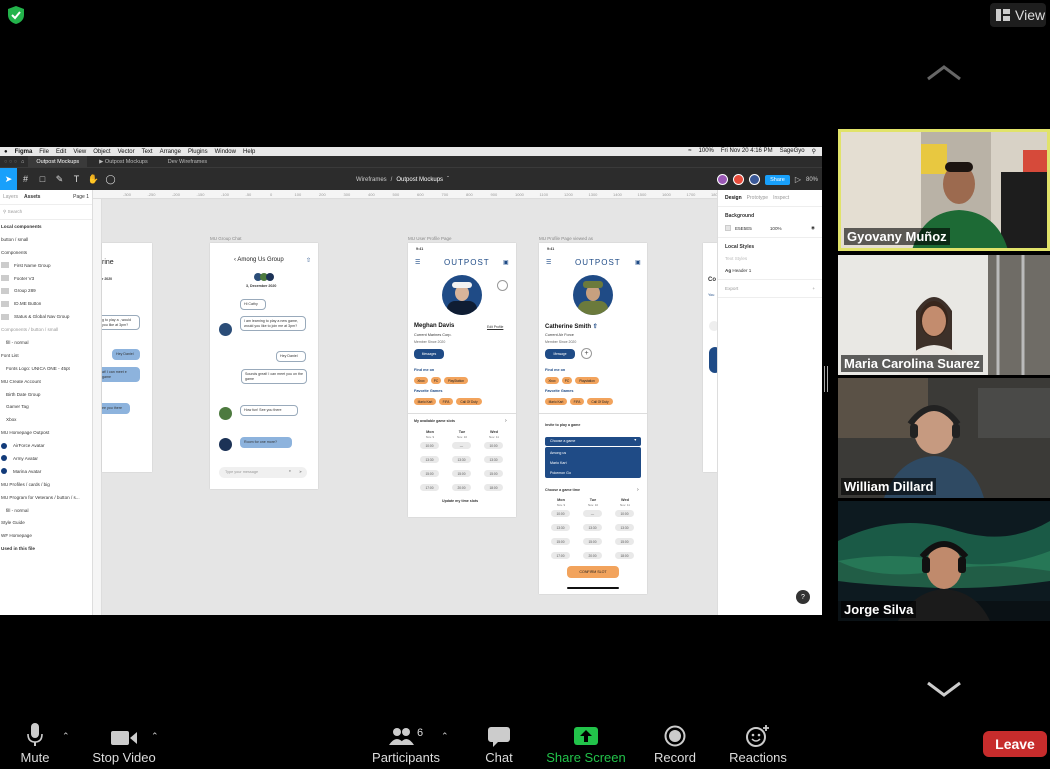  What do you see at coordinates (758, 744) in the screenshot?
I see `reactions-button: Reactions` at bounding box center [758, 744].